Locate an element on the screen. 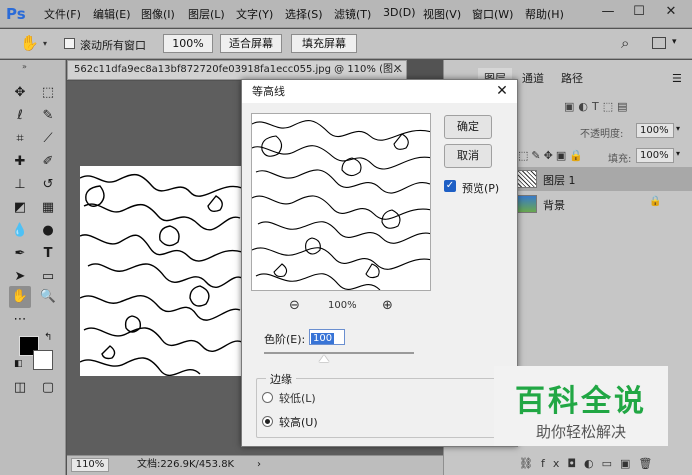 This screenshot has width=692, height=475. close-button: ✕ is located at coordinates (671, 12).